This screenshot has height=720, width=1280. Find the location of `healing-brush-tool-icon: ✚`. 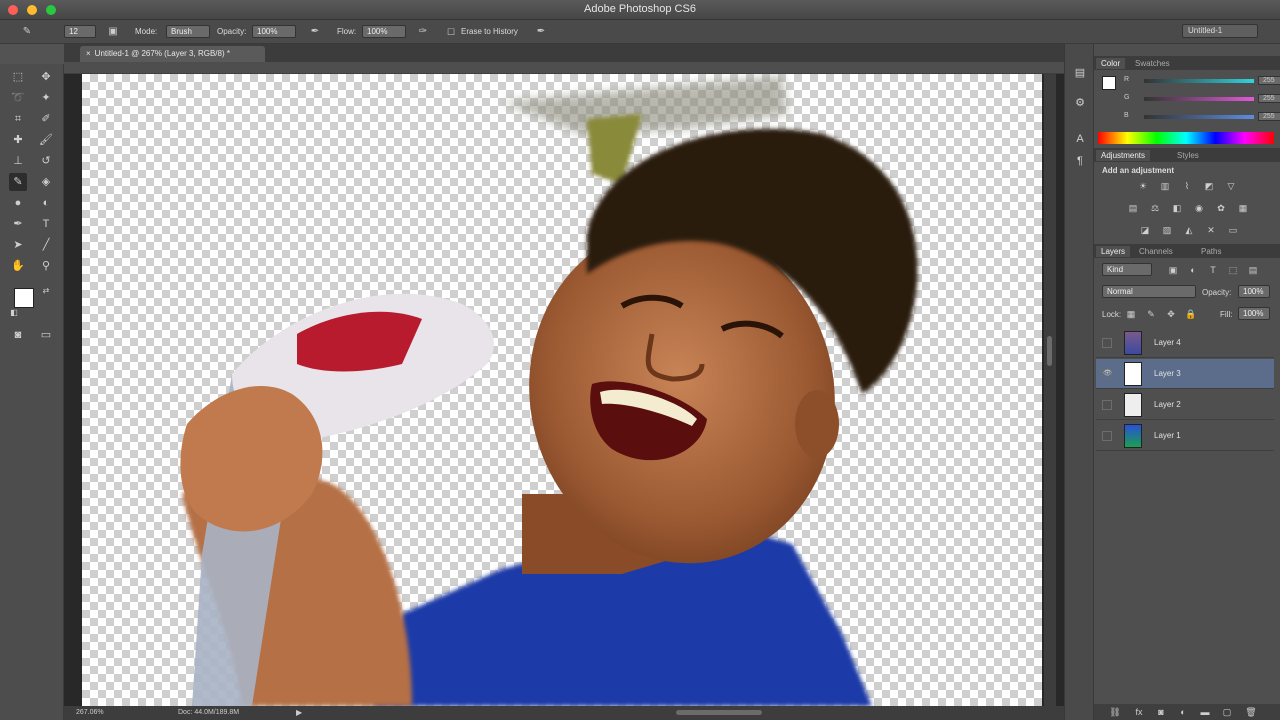

healing-brush-tool-icon: ✚ is located at coordinates (18, 140).